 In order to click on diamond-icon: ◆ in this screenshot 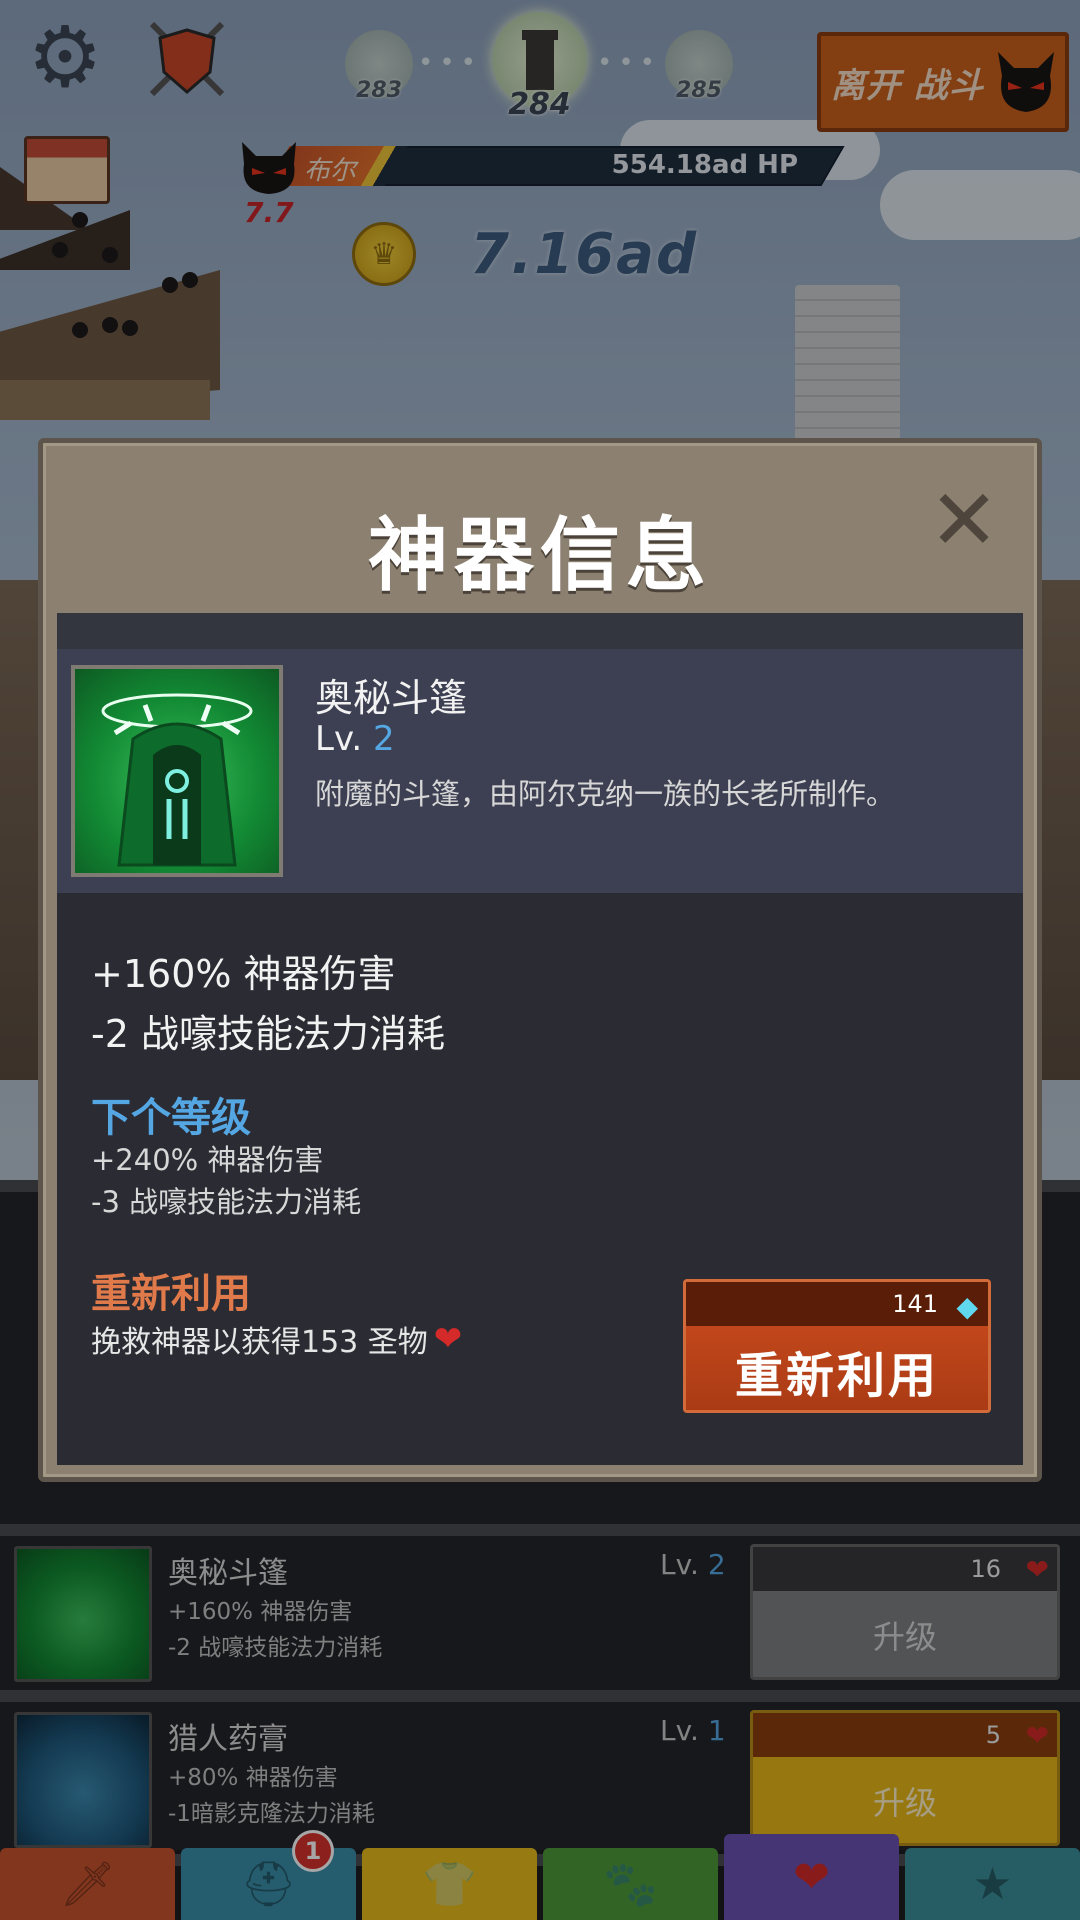, I will do `click(967, 1306)`.